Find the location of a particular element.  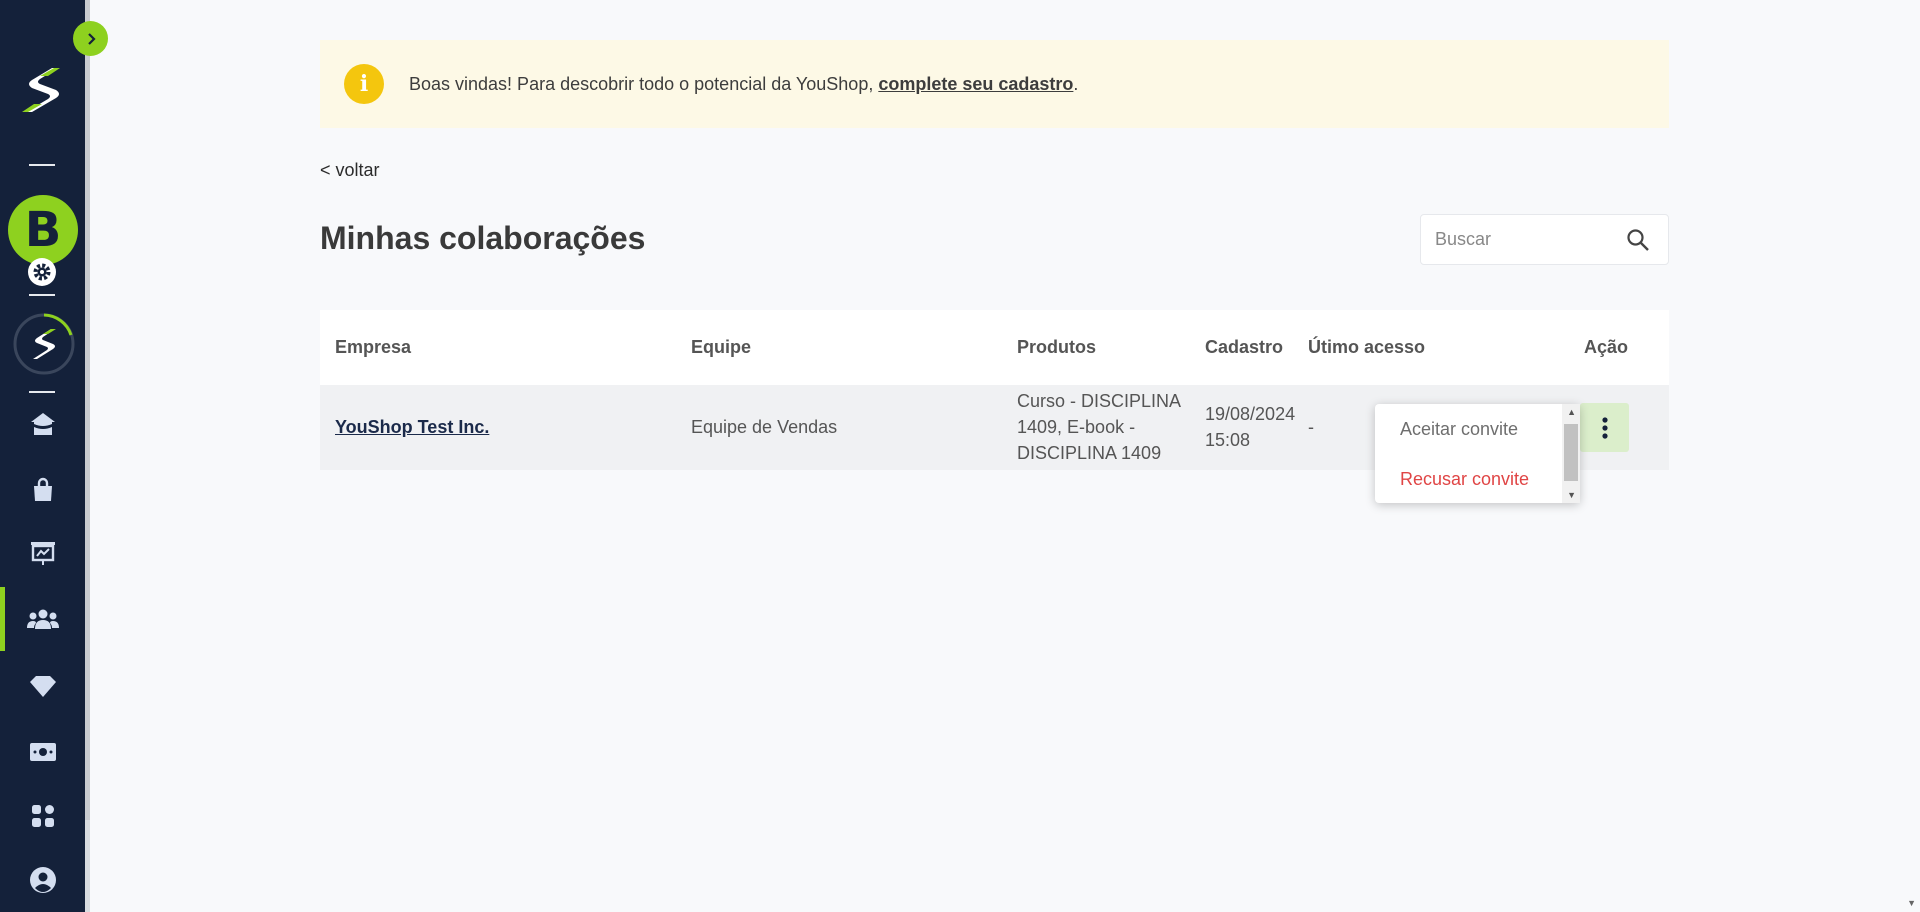

sidebar-toggle-button is located at coordinates (90, 38).